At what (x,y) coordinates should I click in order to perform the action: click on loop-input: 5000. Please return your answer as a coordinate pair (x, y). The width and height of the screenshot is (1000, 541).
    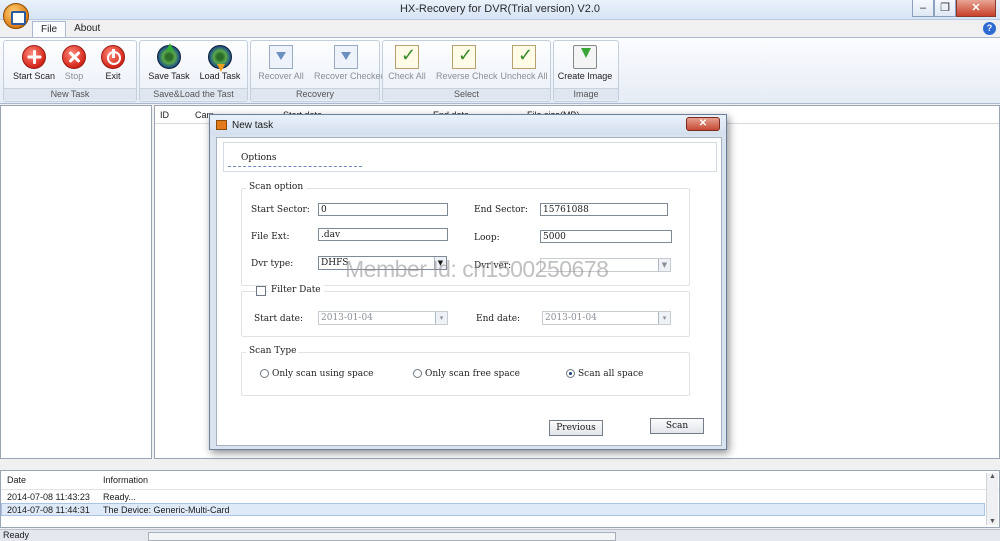
    Looking at the image, I should click on (606, 236).